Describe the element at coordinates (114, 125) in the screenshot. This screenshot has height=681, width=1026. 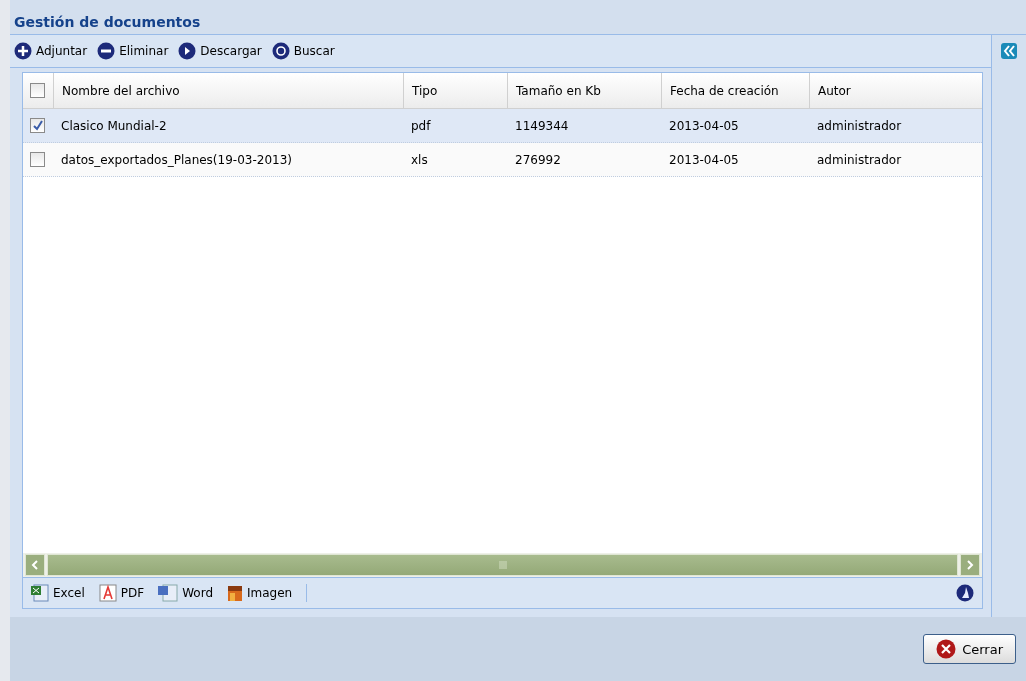
I see `table-cell-text: Clasico Mundial-2` at that location.